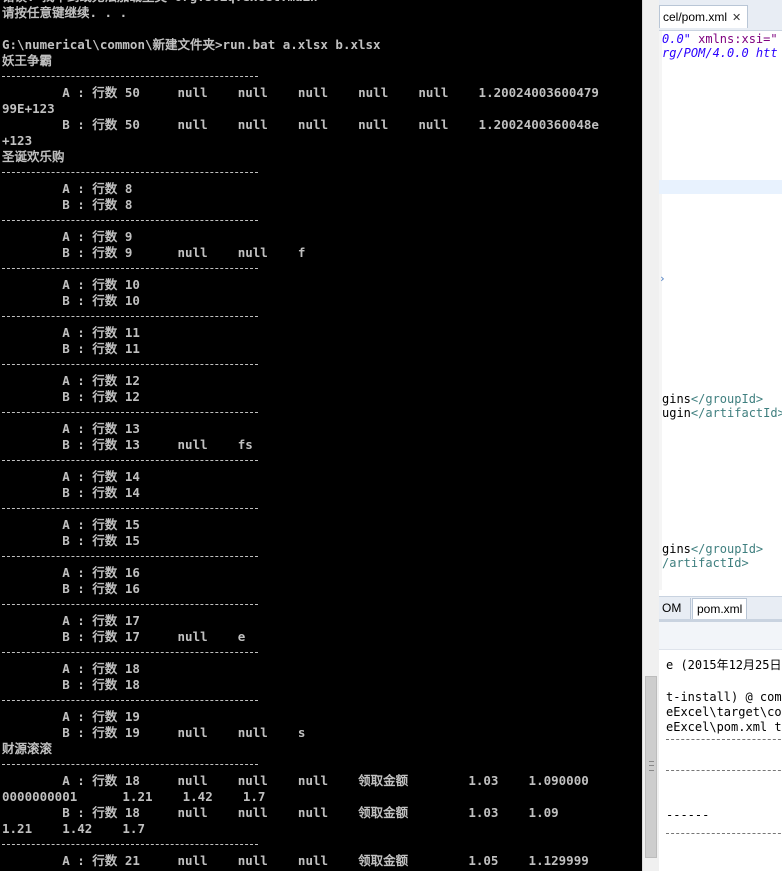 The width and height of the screenshot is (782, 871). Describe the element at coordinates (736, 413) in the screenshot. I see `code-token: </artifactId>` at that location.